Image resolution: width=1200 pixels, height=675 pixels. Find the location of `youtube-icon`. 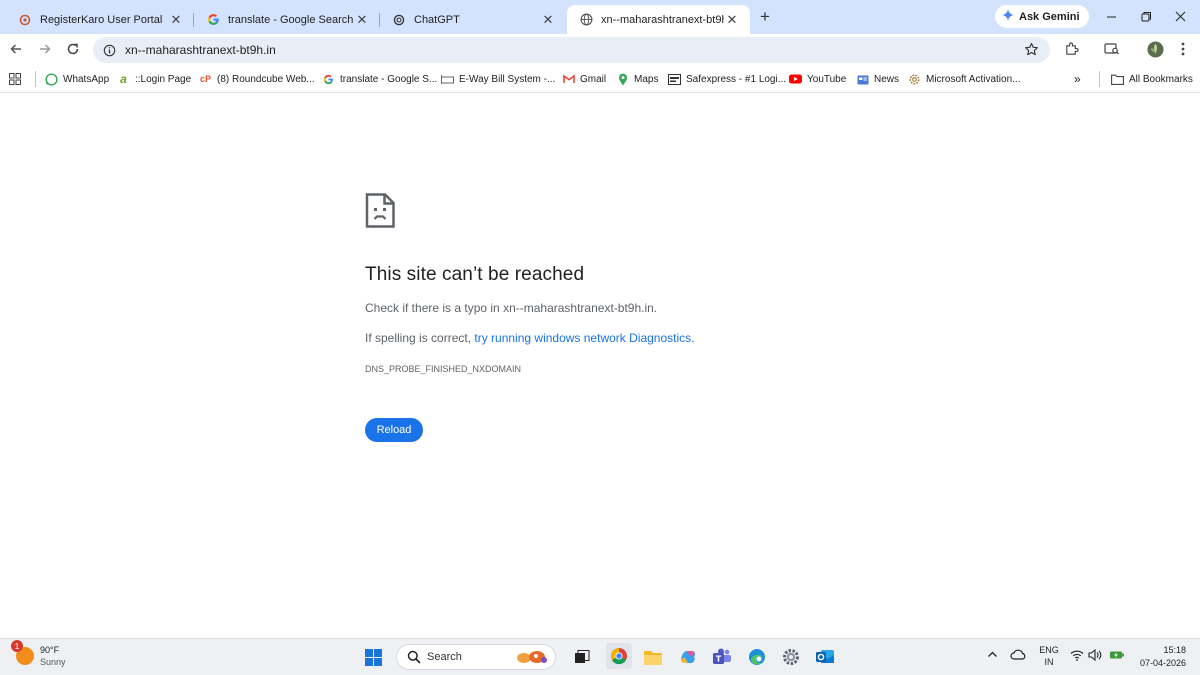

youtube-icon is located at coordinates (795, 79).